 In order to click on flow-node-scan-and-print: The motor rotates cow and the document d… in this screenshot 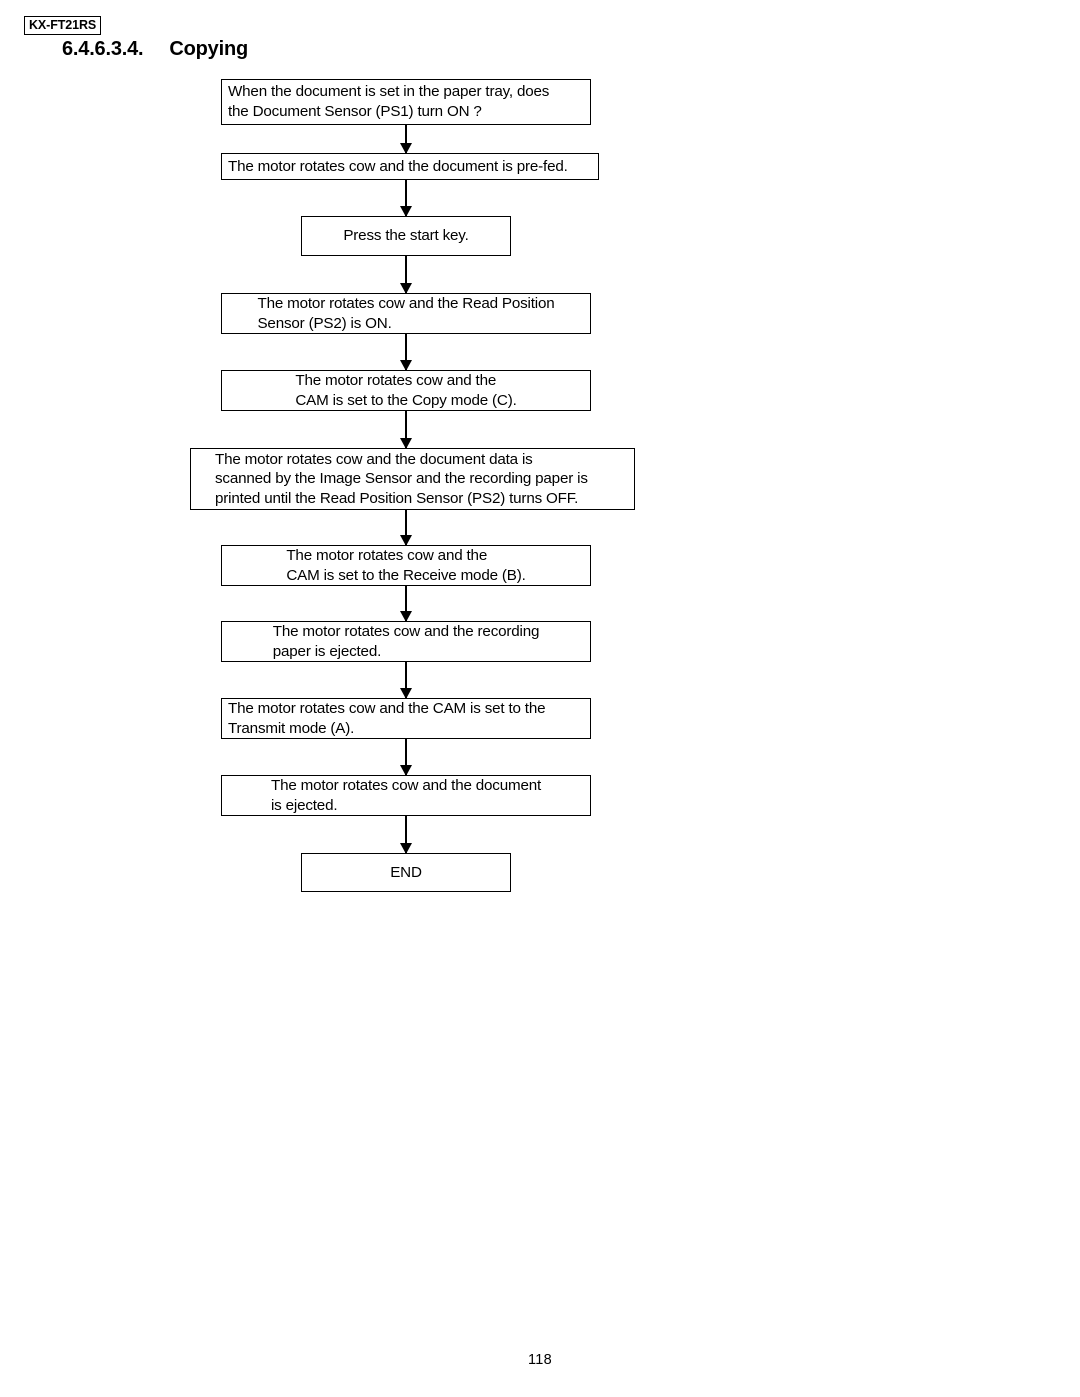, I will do `click(412, 479)`.